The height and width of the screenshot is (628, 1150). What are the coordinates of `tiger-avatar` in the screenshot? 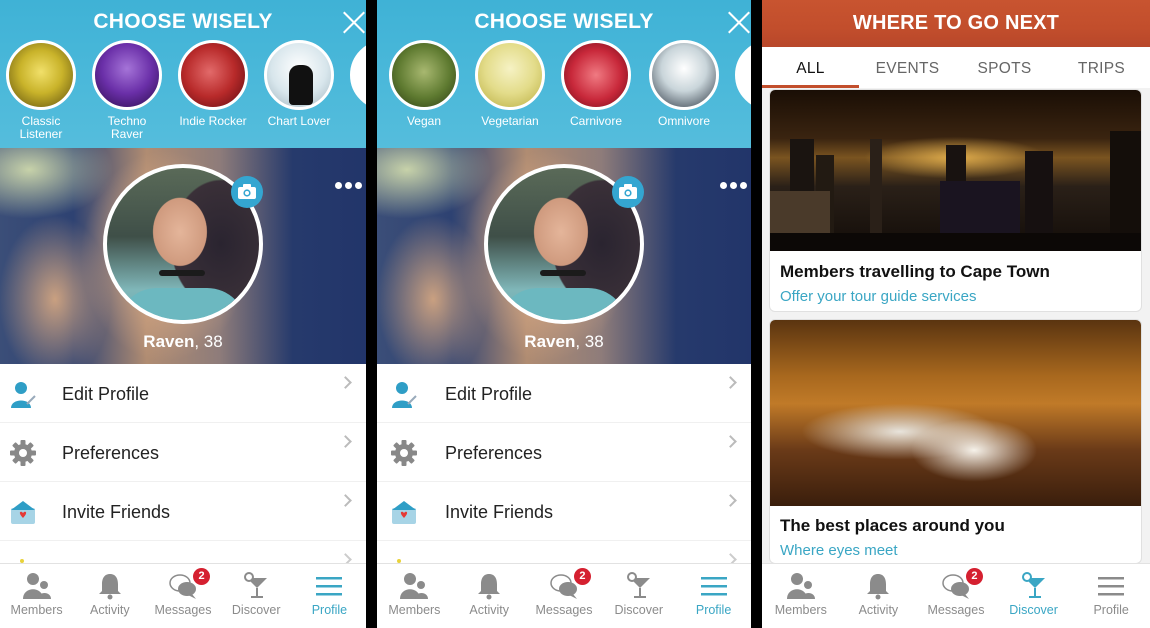 It's located at (596, 75).